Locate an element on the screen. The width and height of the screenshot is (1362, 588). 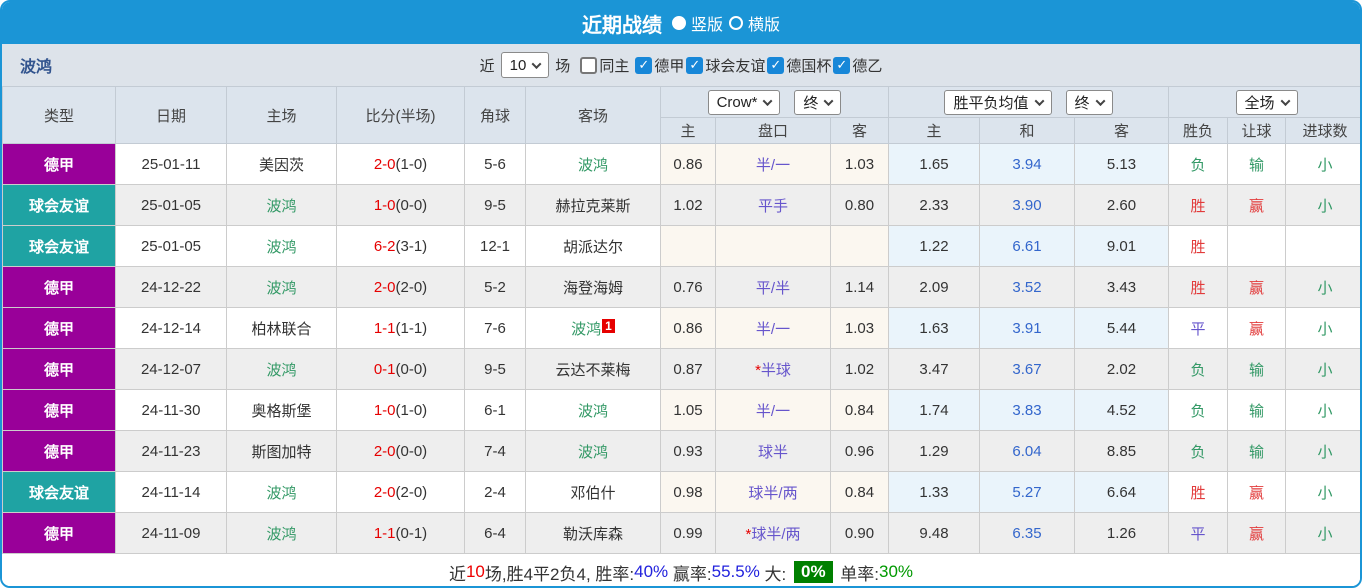
halftime-score: (1-0) is located at coordinates (411, 164).